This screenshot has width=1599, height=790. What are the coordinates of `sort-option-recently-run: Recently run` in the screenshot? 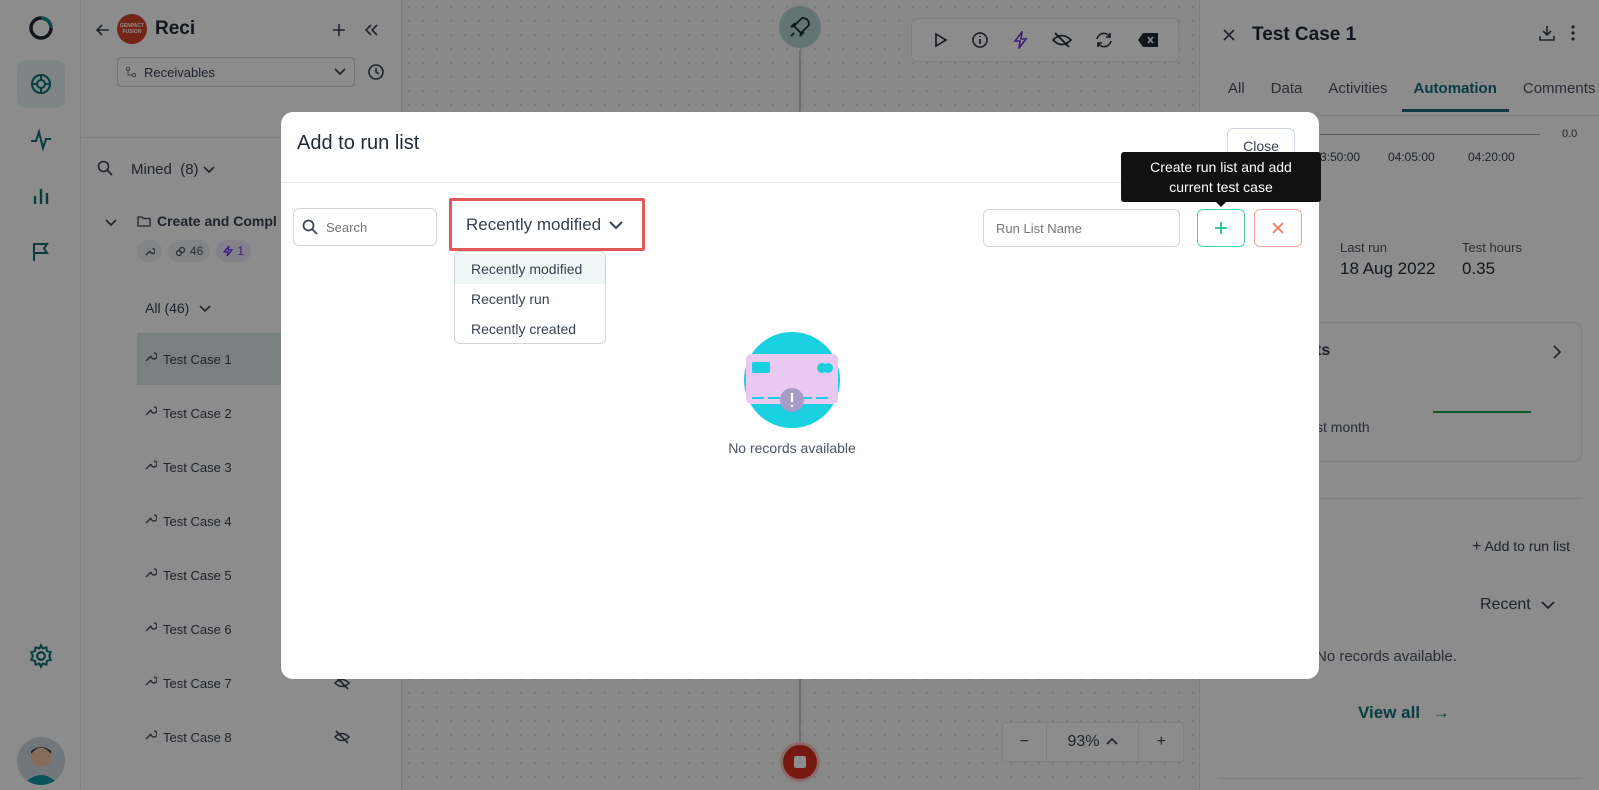 It's located at (530, 299).